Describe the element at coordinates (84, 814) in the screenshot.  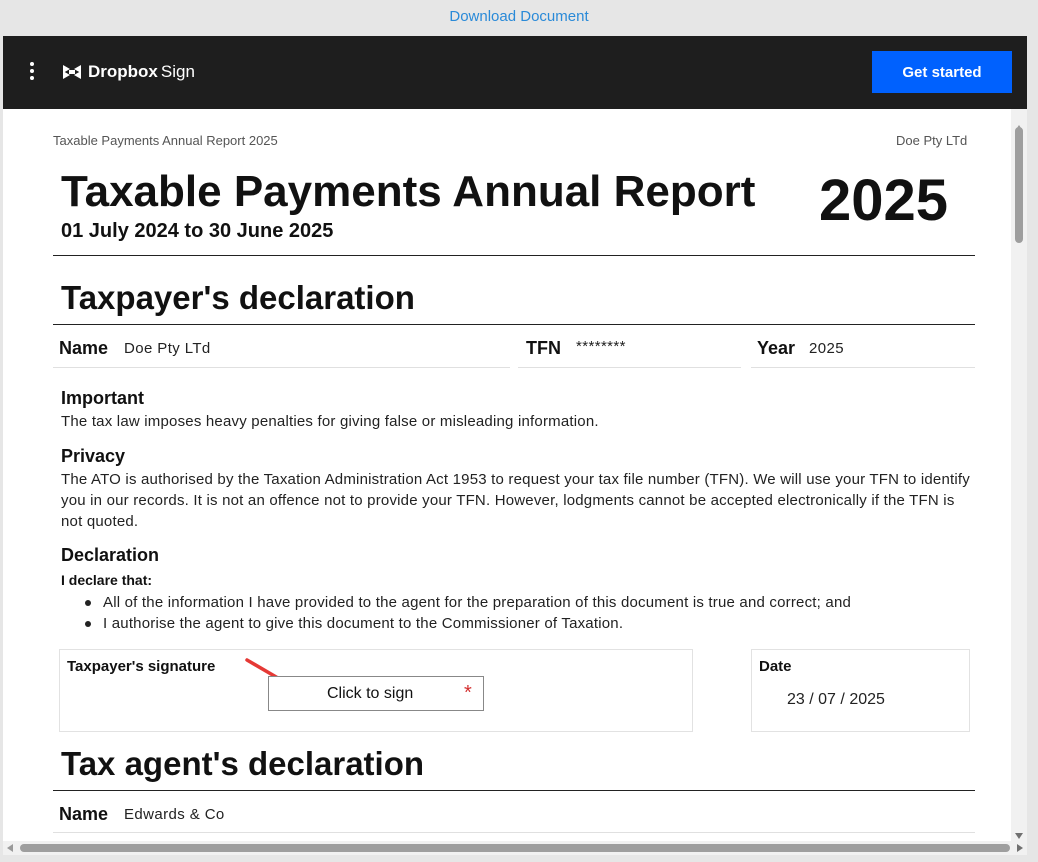
I see `agent-name-label: Name` at that location.